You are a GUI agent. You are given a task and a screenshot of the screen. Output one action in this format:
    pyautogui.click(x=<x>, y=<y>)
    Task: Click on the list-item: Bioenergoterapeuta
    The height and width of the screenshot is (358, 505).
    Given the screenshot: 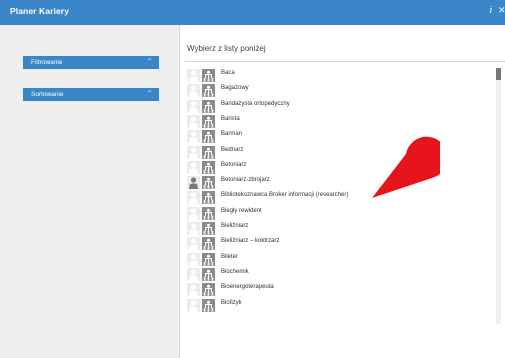 What is the action you would take?
    pyautogui.click(x=337, y=289)
    